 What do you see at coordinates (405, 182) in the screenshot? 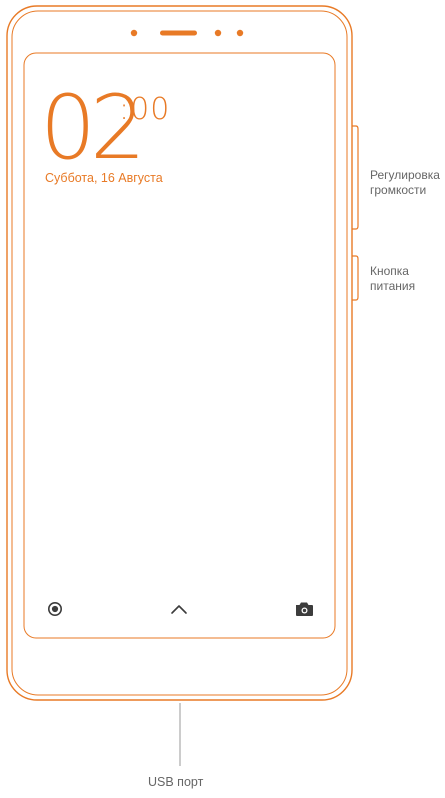
I see `volume-callout-label: Регулировка громкости` at bounding box center [405, 182].